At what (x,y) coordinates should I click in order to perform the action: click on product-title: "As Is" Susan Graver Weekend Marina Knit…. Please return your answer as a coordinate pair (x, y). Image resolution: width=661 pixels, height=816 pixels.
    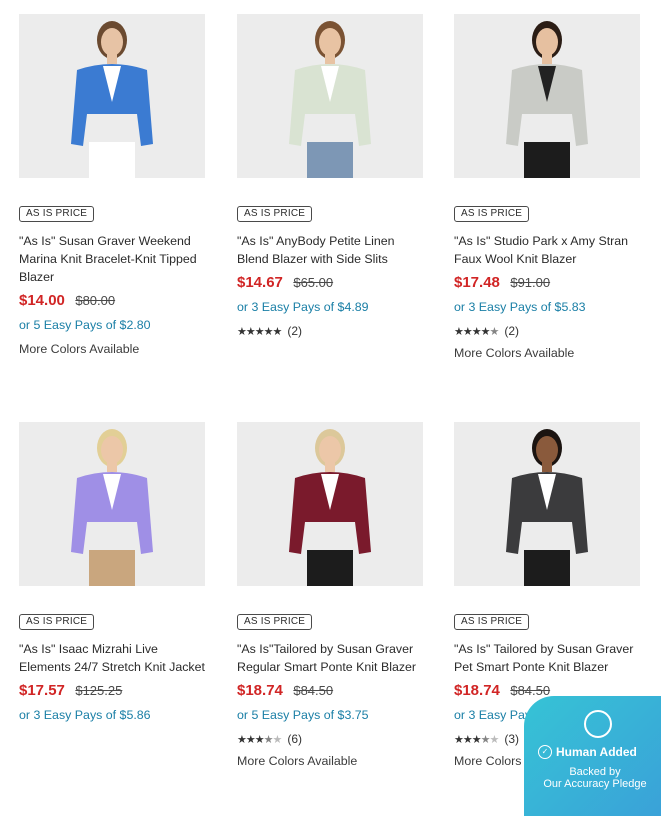
    Looking at the image, I should click on (112, 259).